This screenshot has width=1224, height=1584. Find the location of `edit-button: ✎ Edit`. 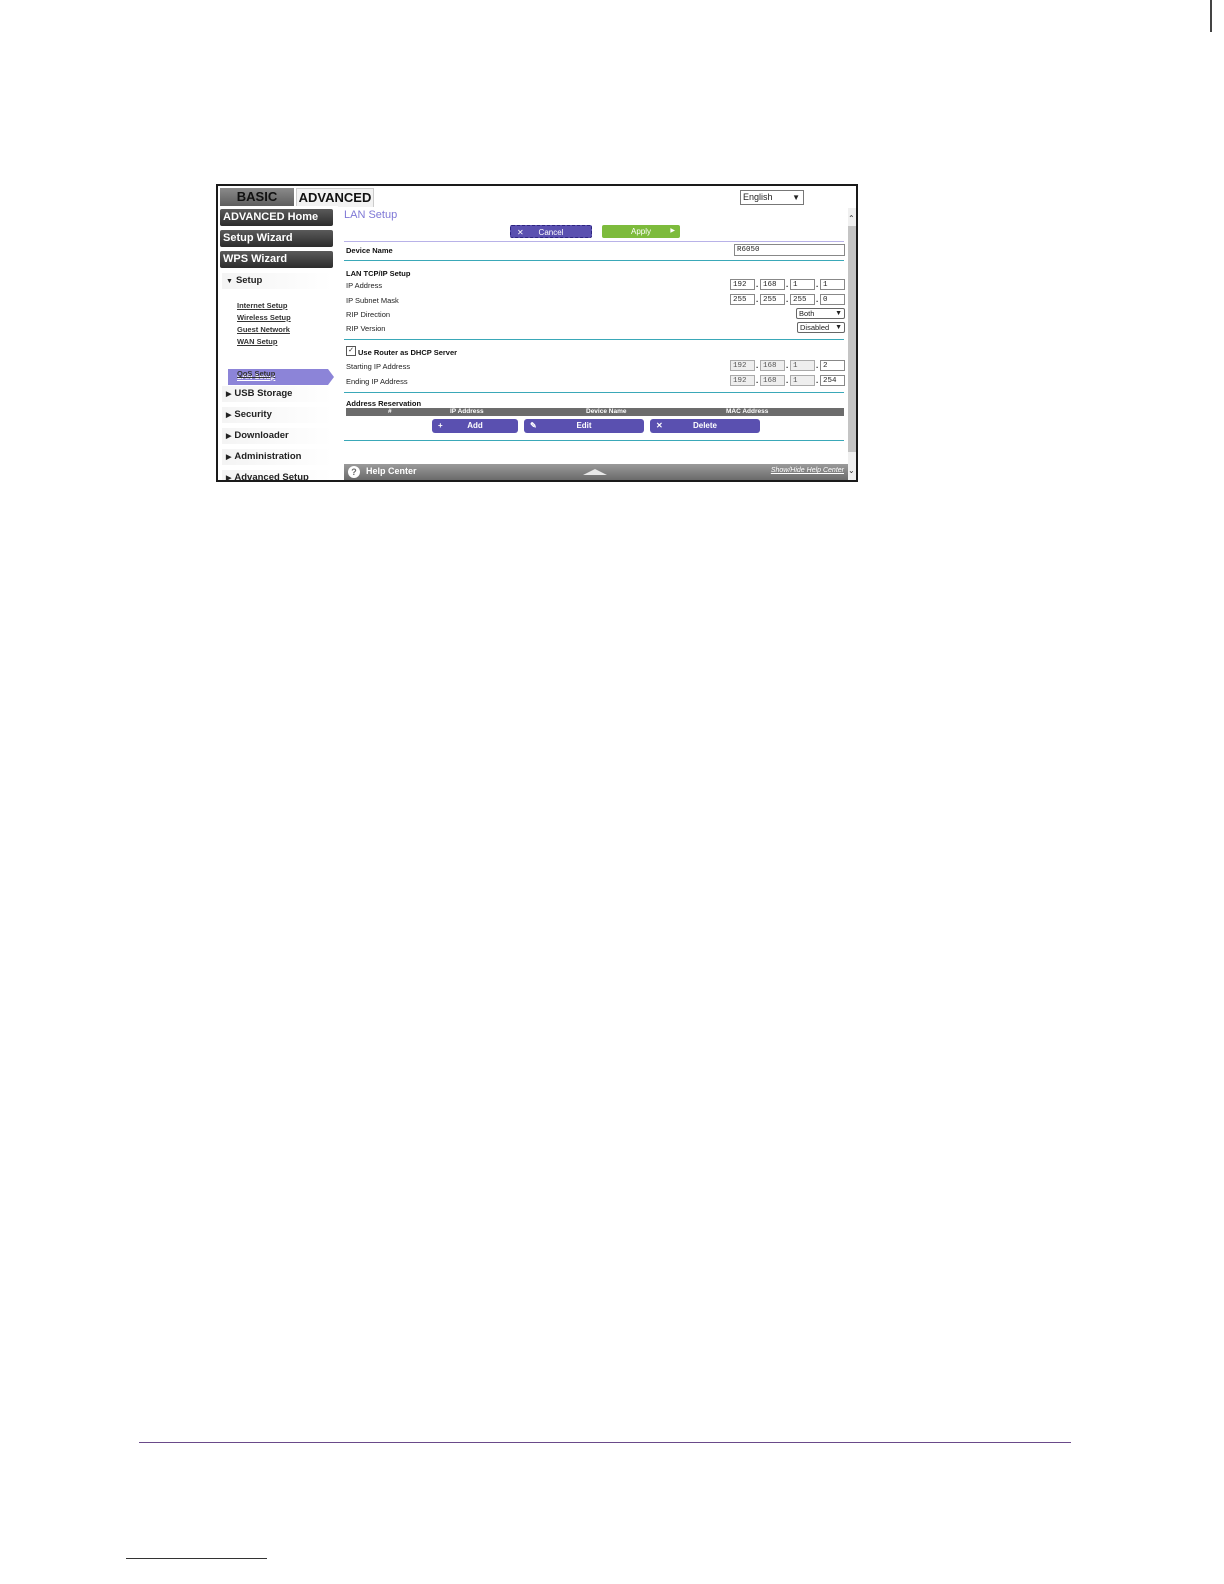

edit-button: ✎ Edit is located at coordinates (584, 426).